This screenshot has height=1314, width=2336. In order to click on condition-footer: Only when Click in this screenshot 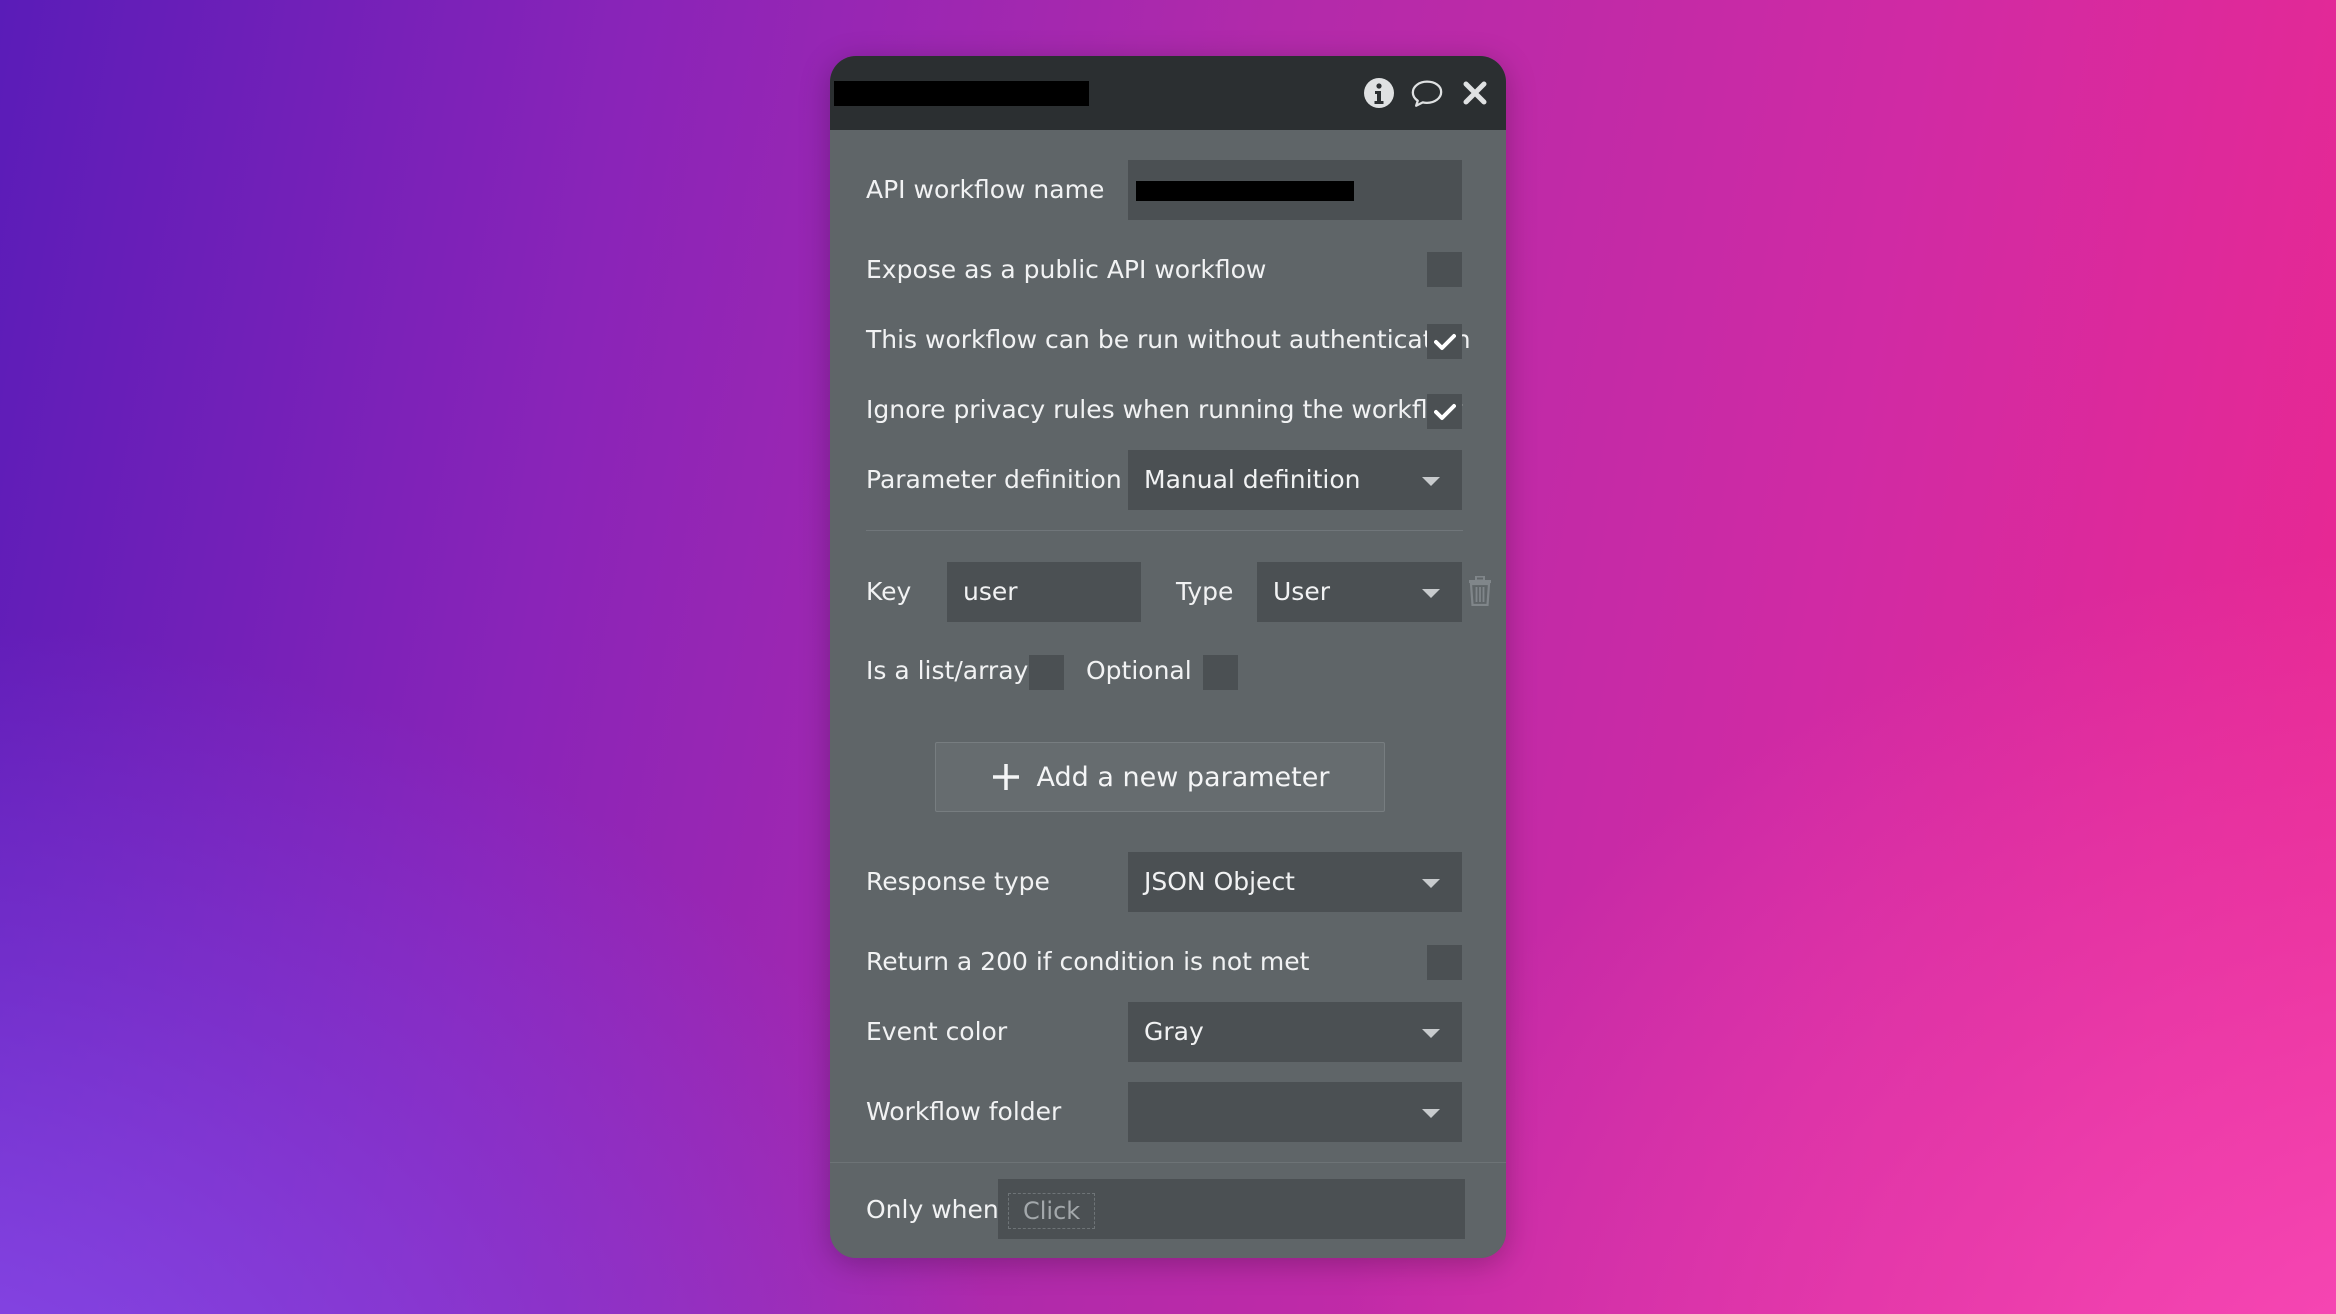, I will do `click(1168, 1210)`.